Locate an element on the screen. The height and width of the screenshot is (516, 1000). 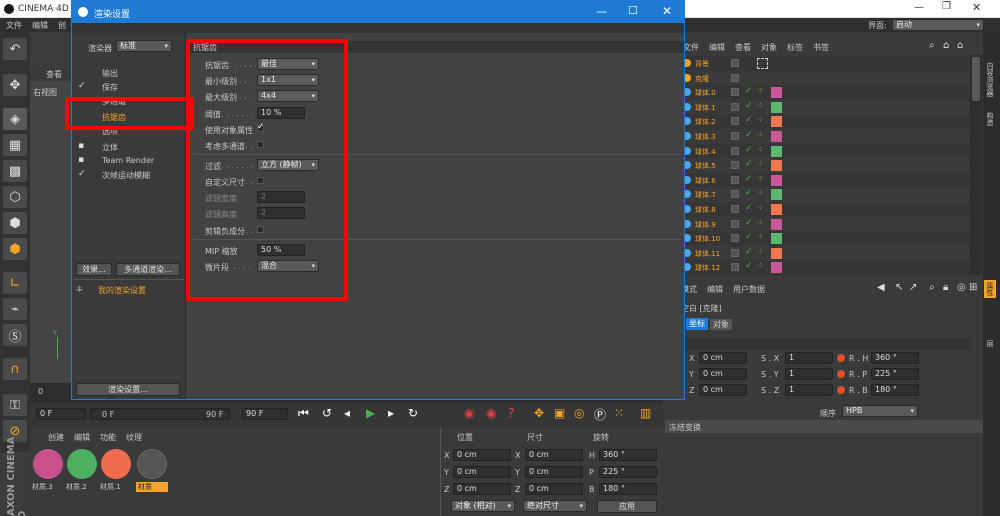
sculpt-icon: ⌁ is located at coordinates (15, 309).